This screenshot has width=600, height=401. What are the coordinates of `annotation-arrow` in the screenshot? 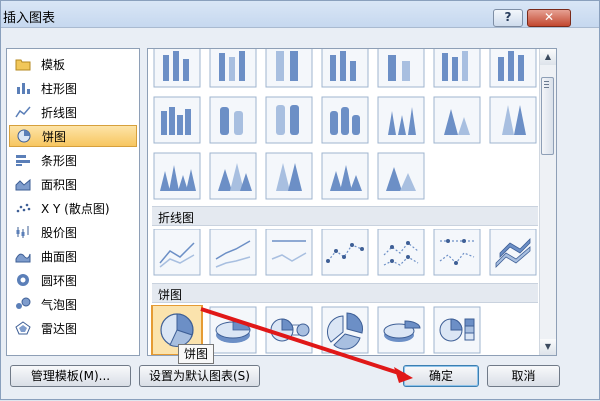 It's located at (306, 345).